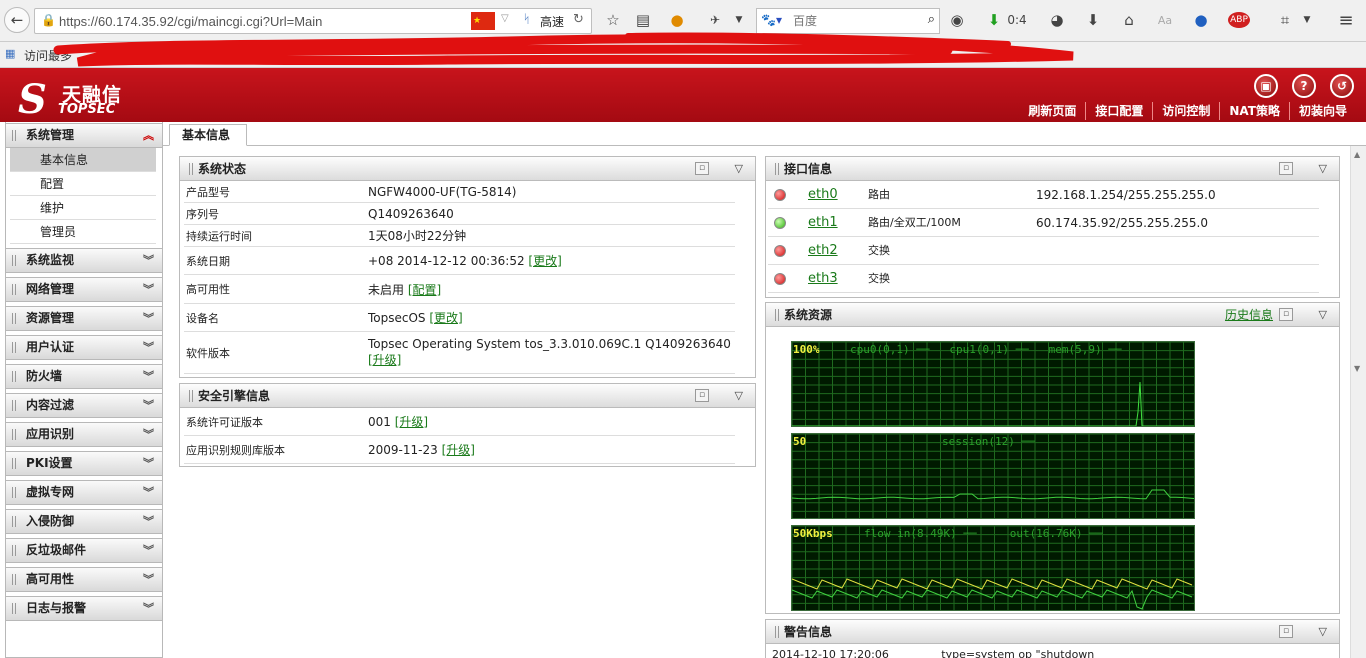  I want to click on interface-row: eth0 路由 192.168.1.254/255.255.255.0, so click(1043, 195).